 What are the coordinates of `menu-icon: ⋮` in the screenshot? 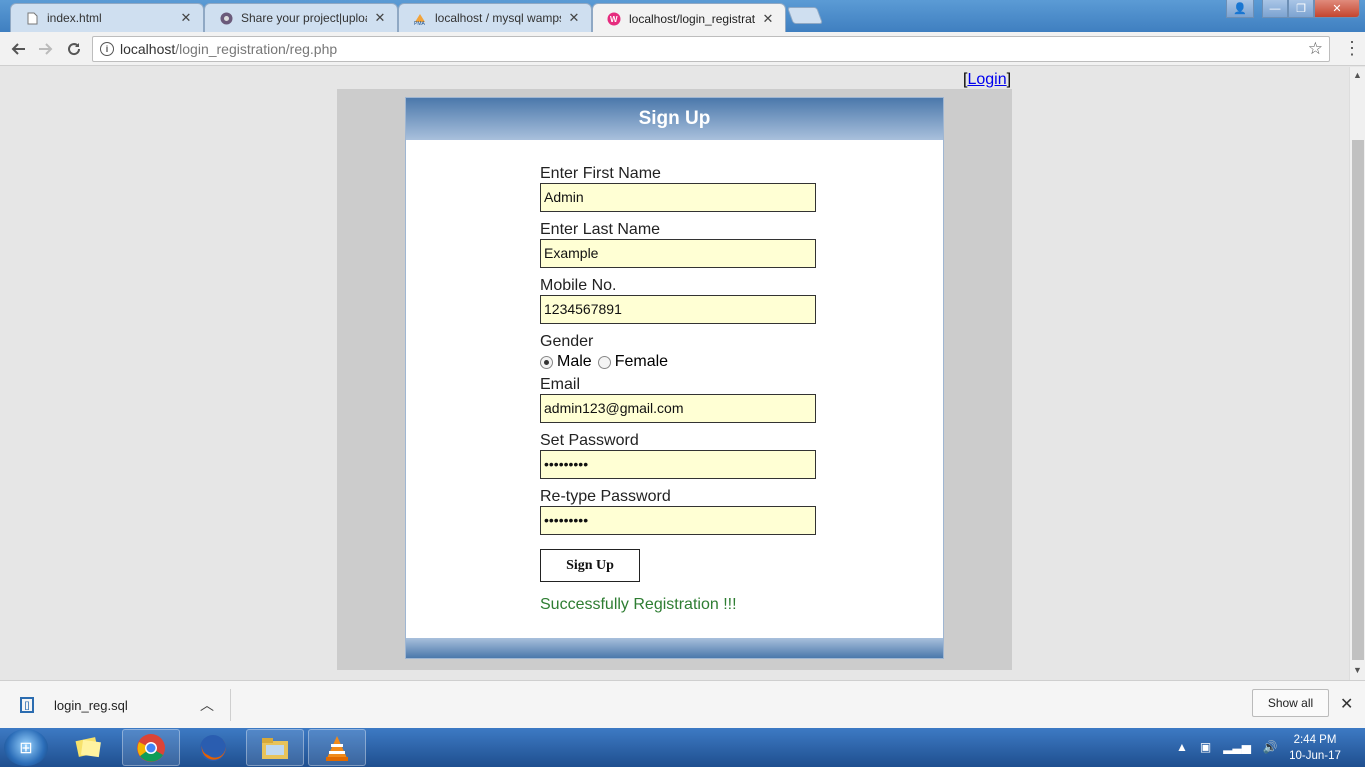 It's located at (1352, 49).